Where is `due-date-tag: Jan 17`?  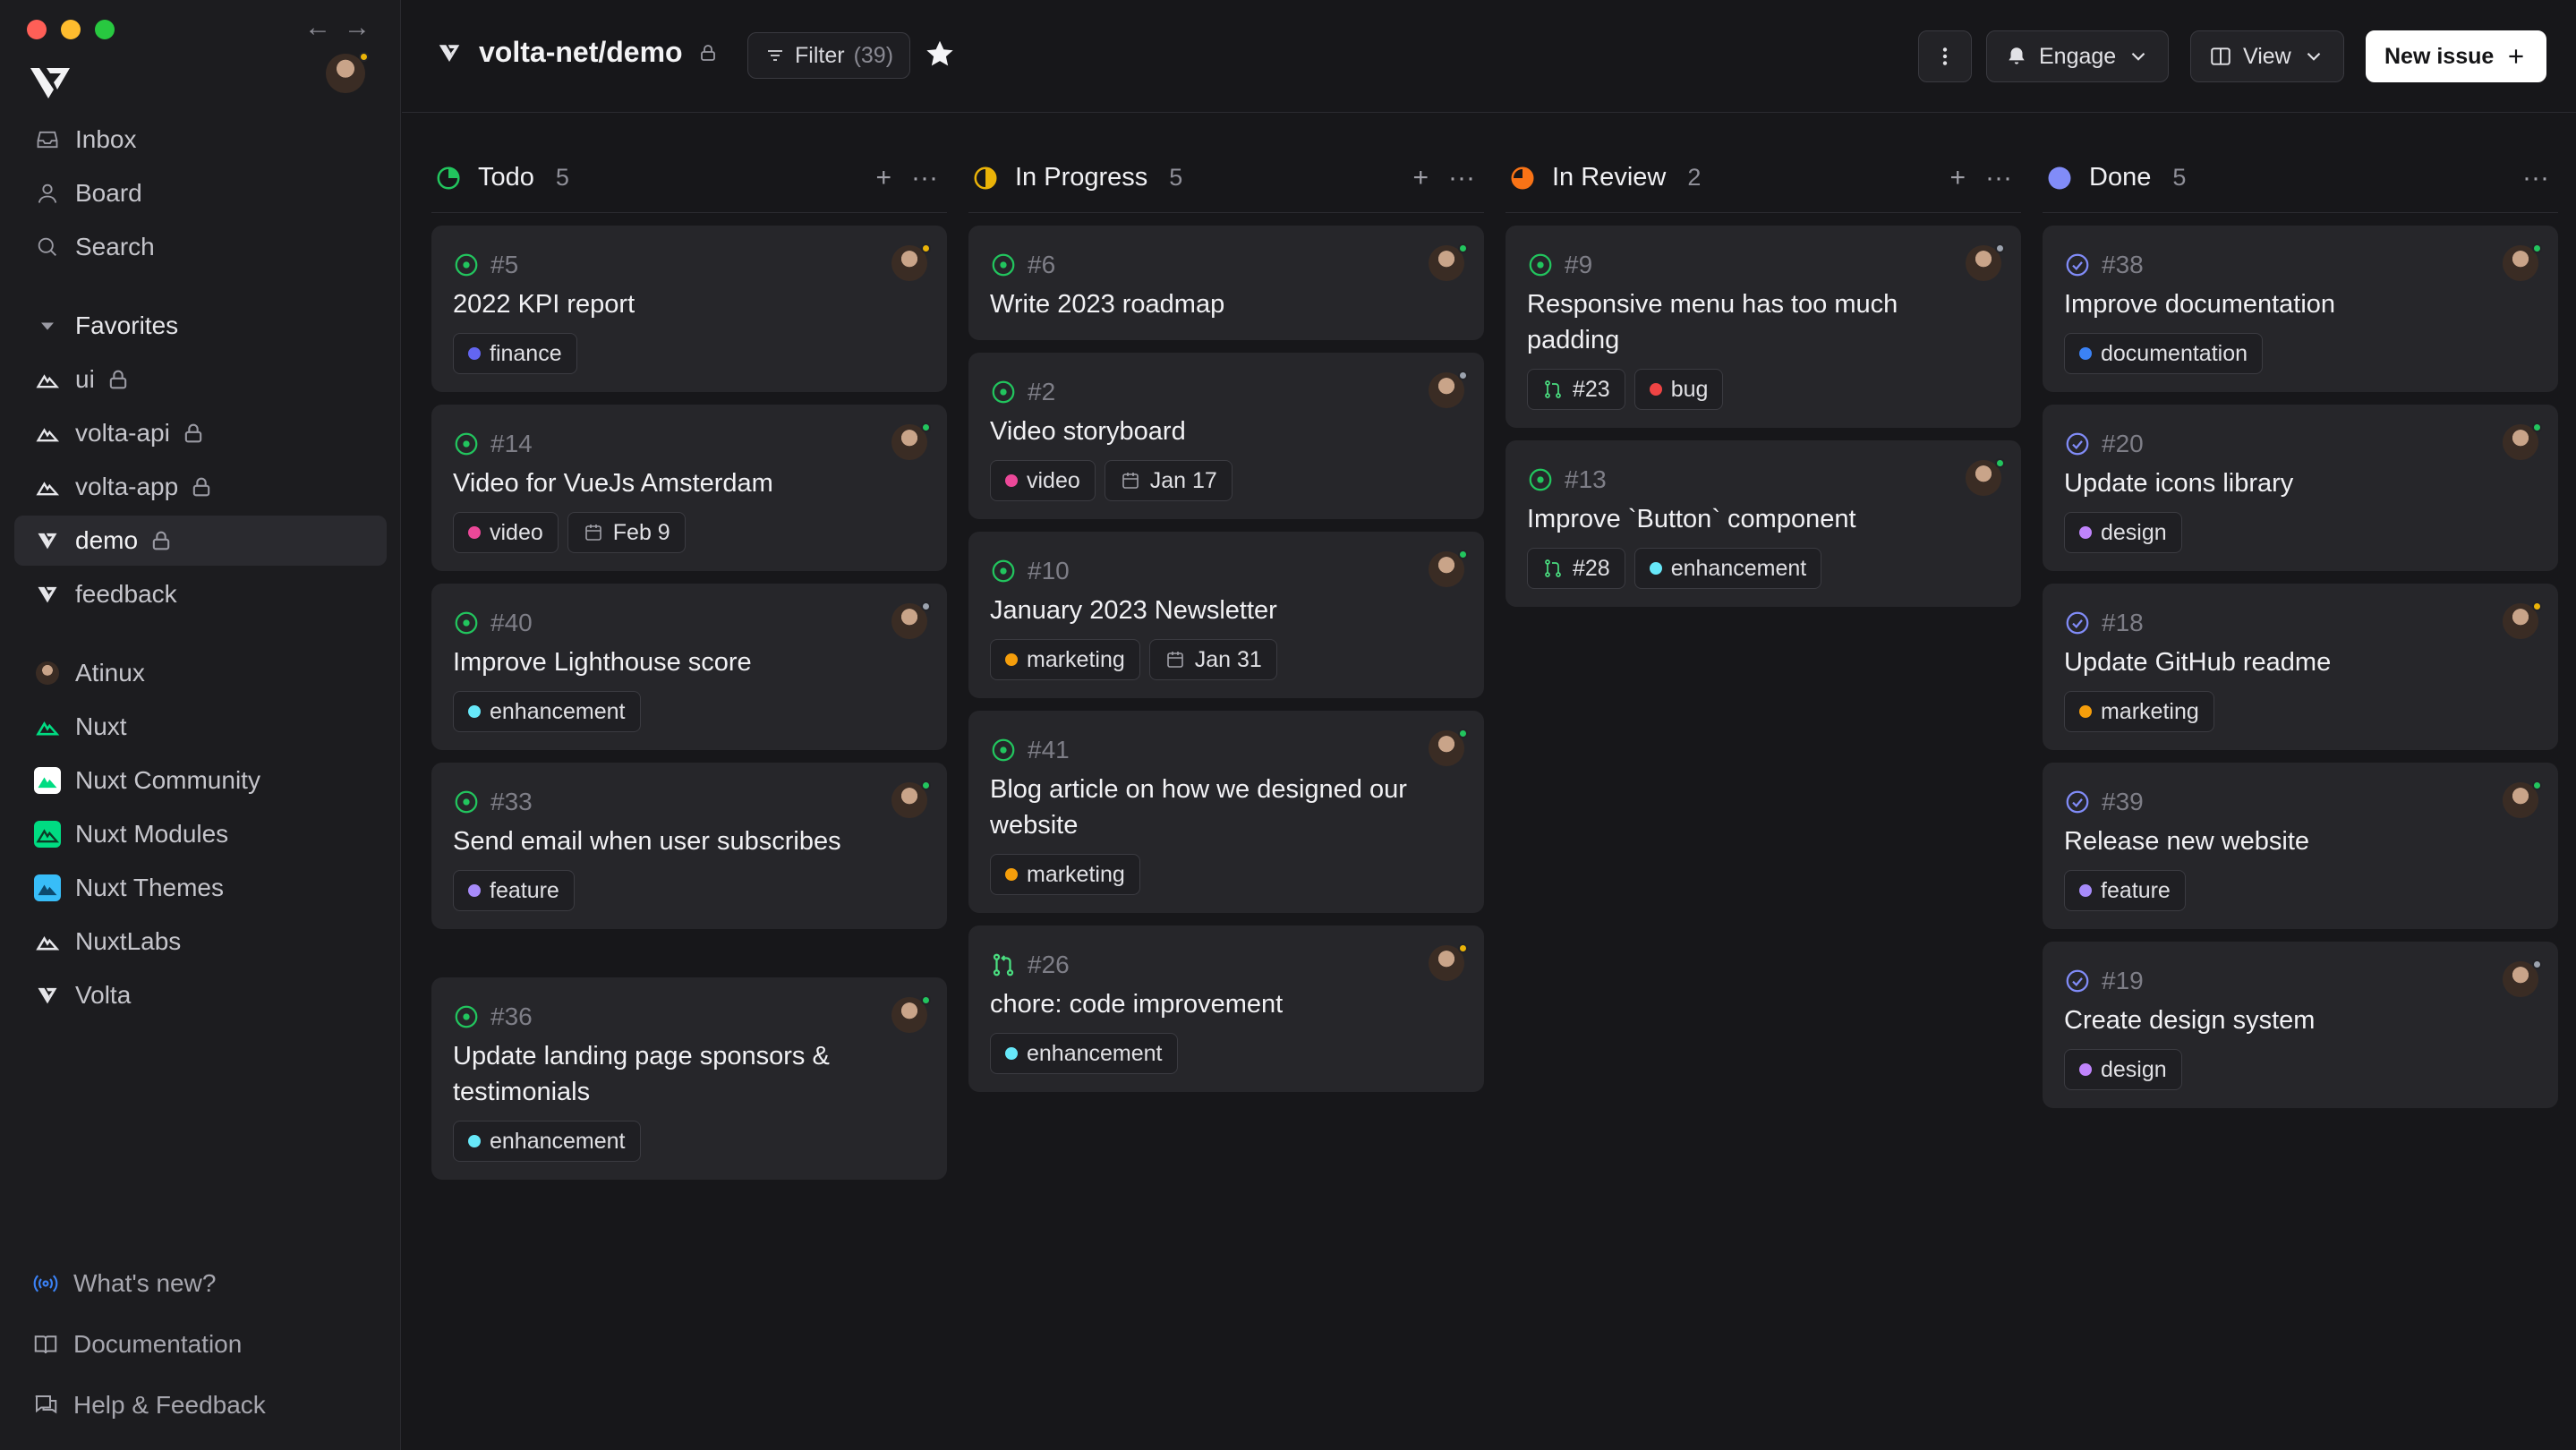 due-date-tag: Jan 17 is located at coordinates (1168, 480).